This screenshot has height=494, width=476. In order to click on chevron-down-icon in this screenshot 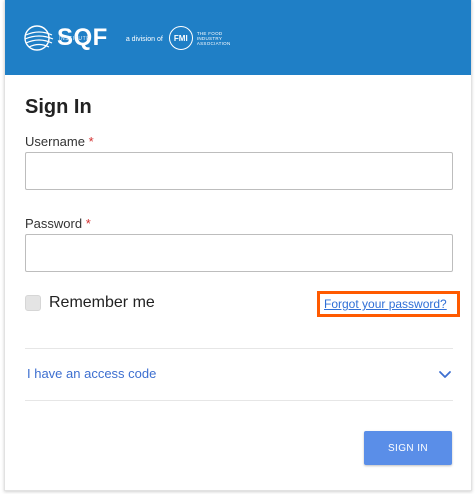, I will do `click(445, 374)`.